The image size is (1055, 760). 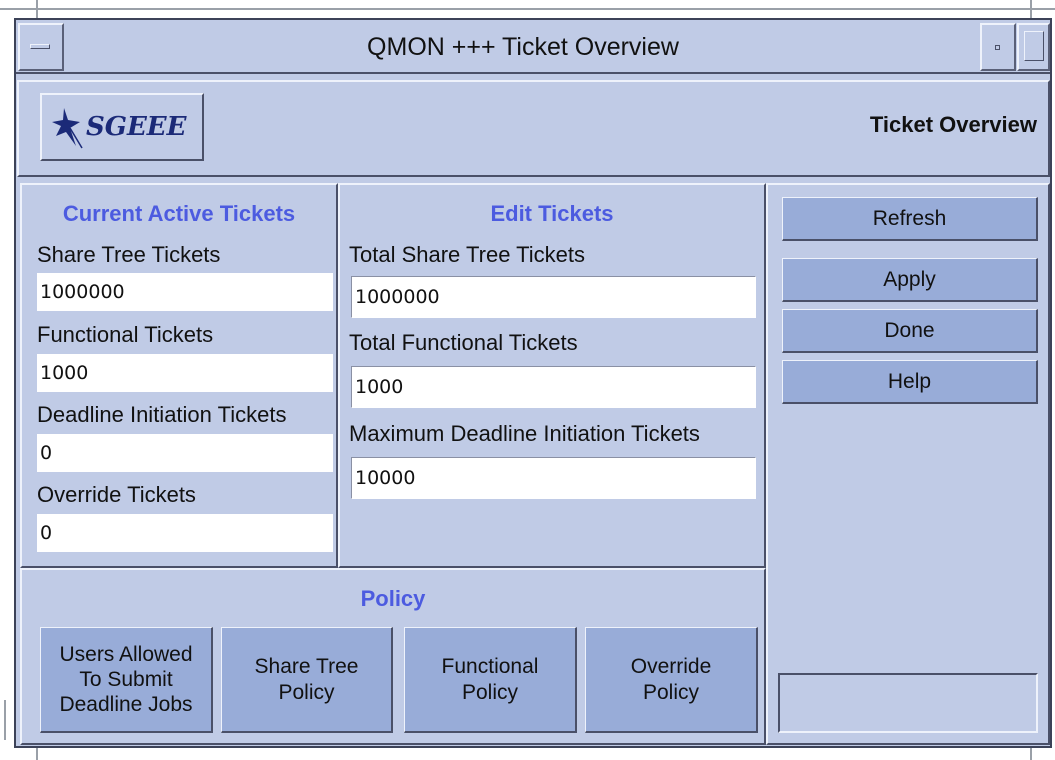 I want to click on minimize-button, so click(x=998, y=47).